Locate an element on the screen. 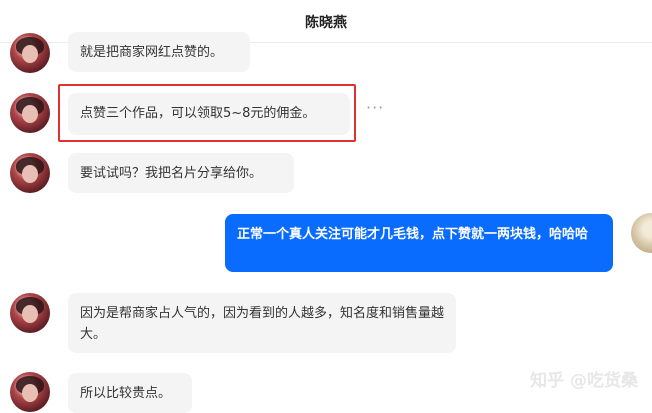 This screenshot has width=652, height=413. my-avatar is located at coordinates (641, 233).